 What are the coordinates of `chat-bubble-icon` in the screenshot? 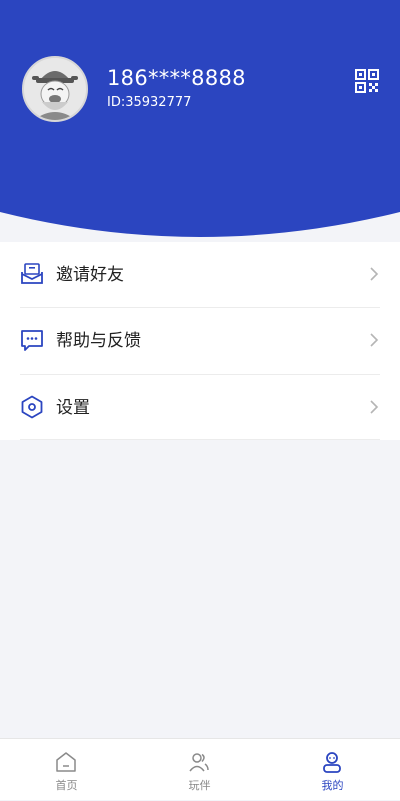 It's located at (32, 340).